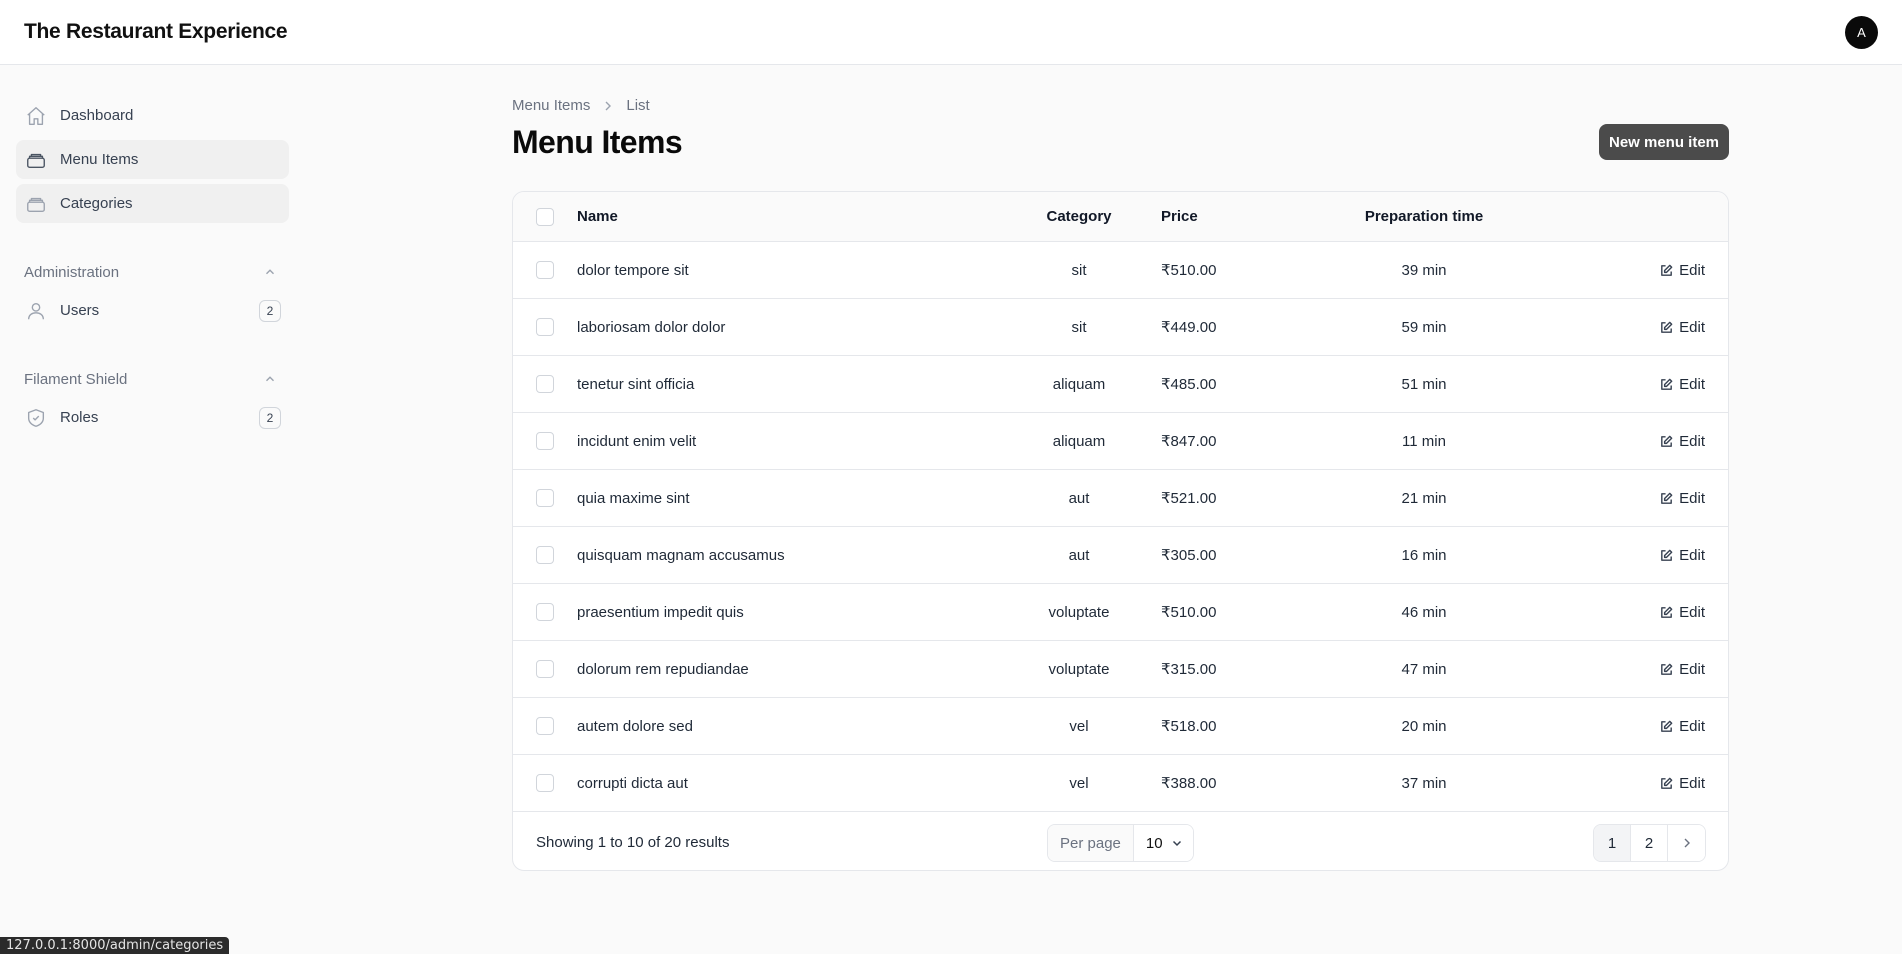 The height and width of the screenshot is (954, 1902). I want to click on cell-name: quia maxime sint, so click(633, 498).